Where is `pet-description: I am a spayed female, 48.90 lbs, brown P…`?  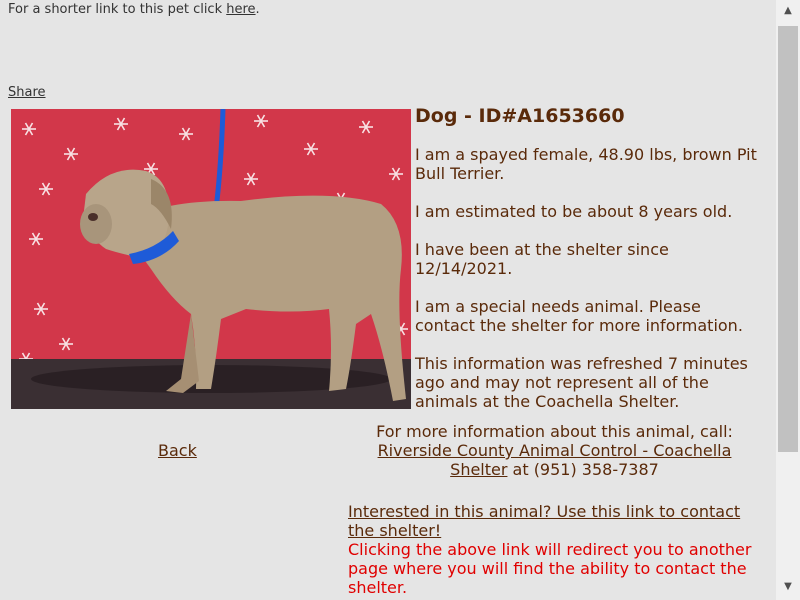 pet-description: I am a spayed female, 48.90 lbs, brown P… is located at coordinates (586, 164).